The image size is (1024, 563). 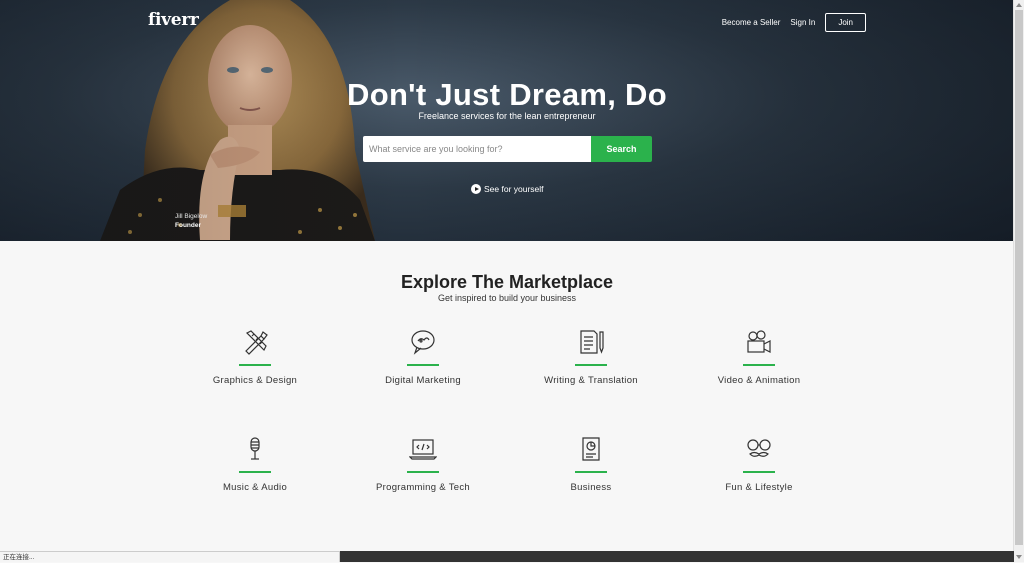 I want to click on search-input, so click(x=477, y=149).